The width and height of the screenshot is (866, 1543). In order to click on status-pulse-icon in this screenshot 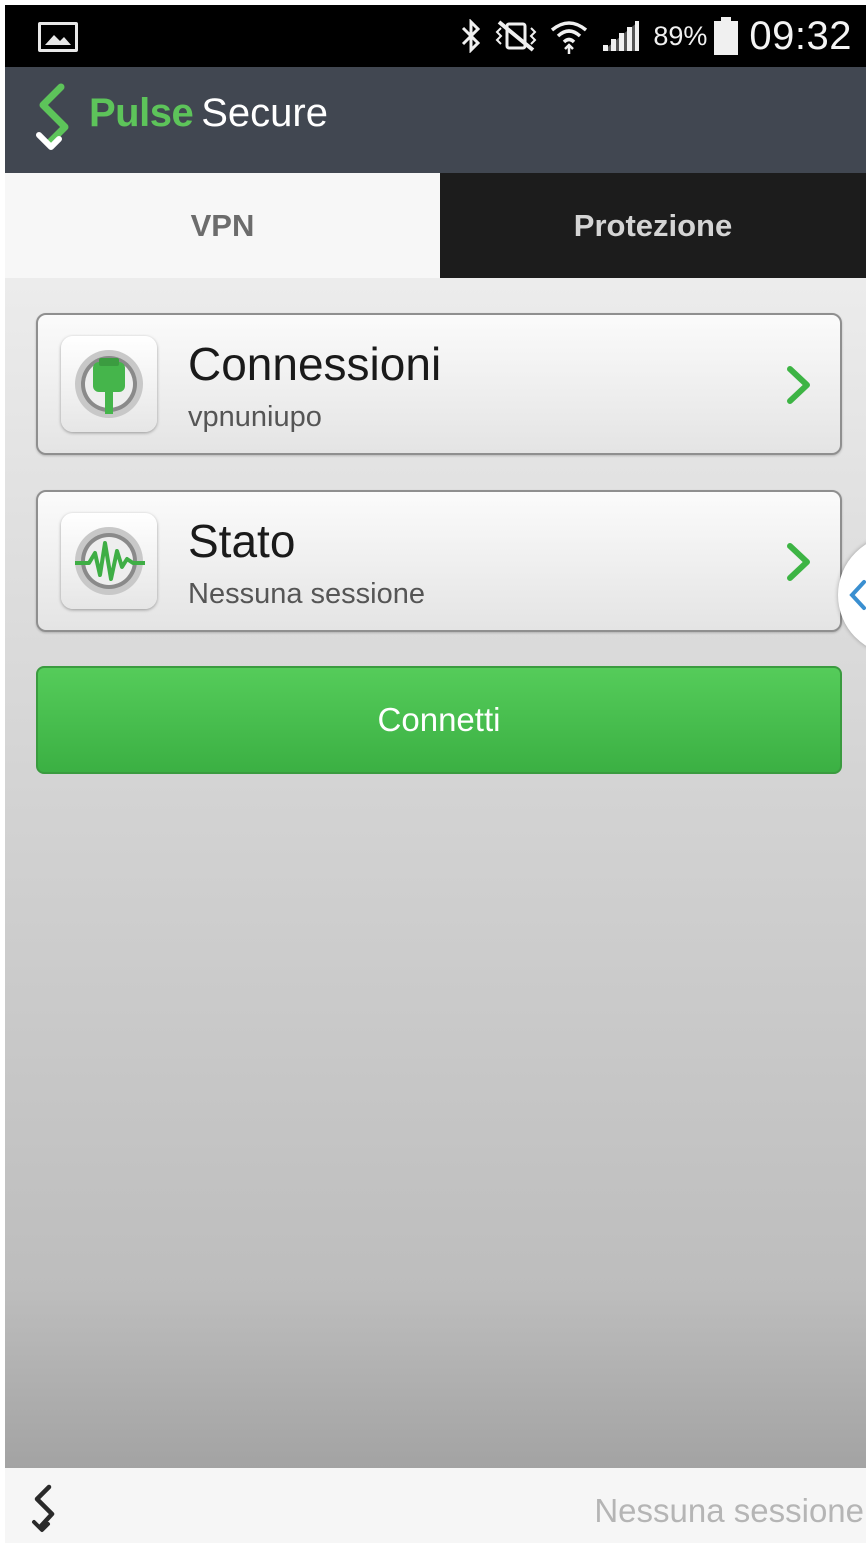, I will do `click(109, 561)`.